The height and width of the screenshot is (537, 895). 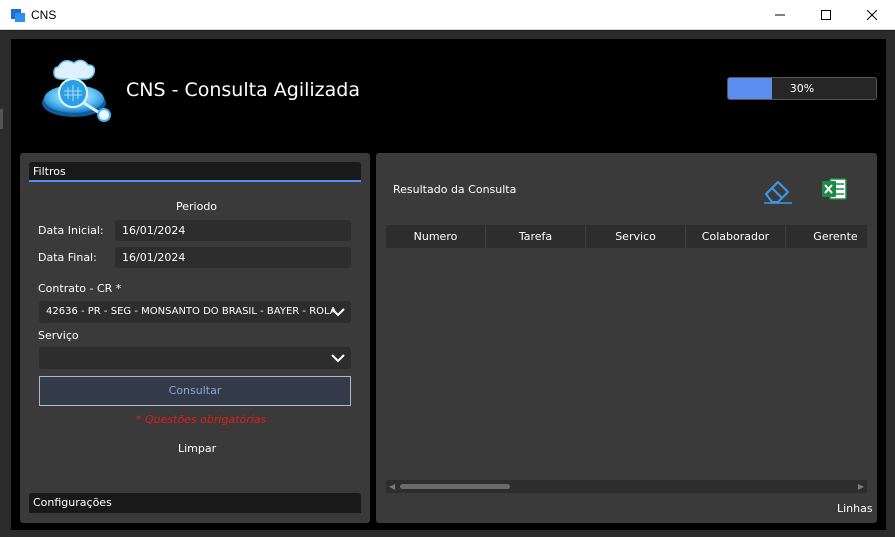 I want to click on column-header-tarefa: Tarefa, so click(x=536, y=236).